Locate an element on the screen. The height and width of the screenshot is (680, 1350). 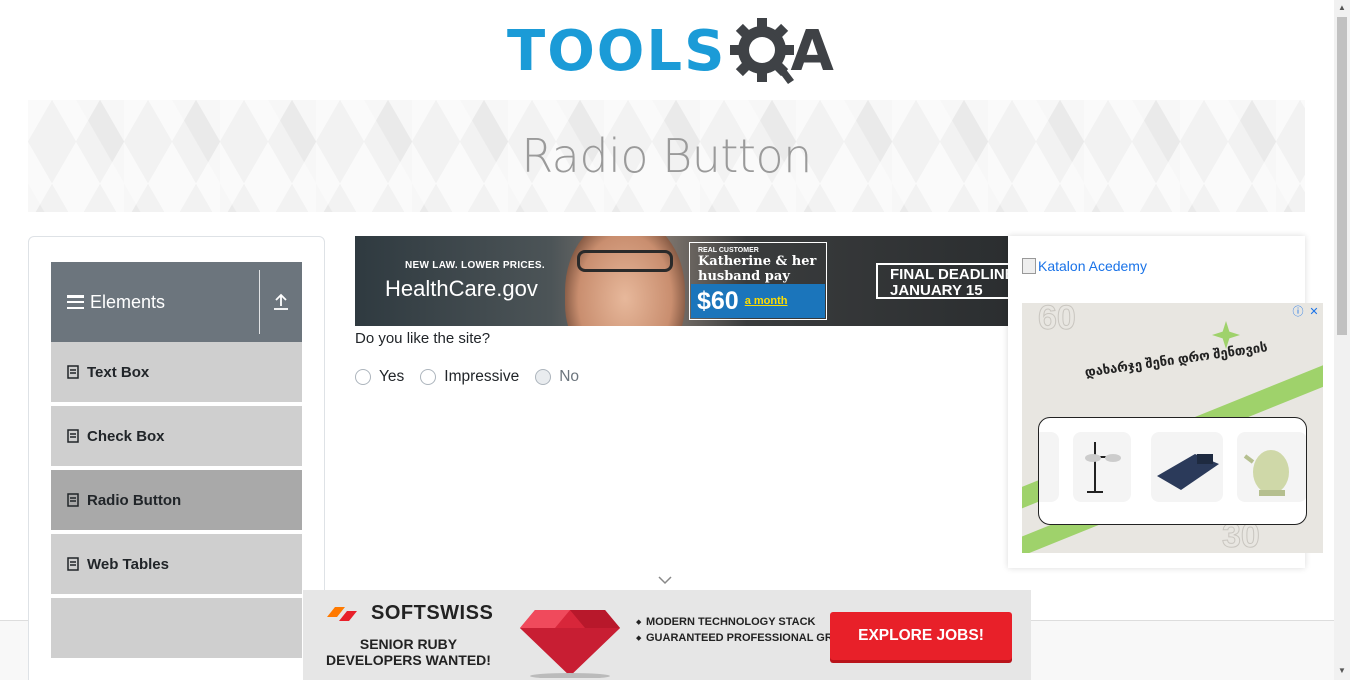
sidebar-item-label: Check Box is located at coordinates (126, 436).